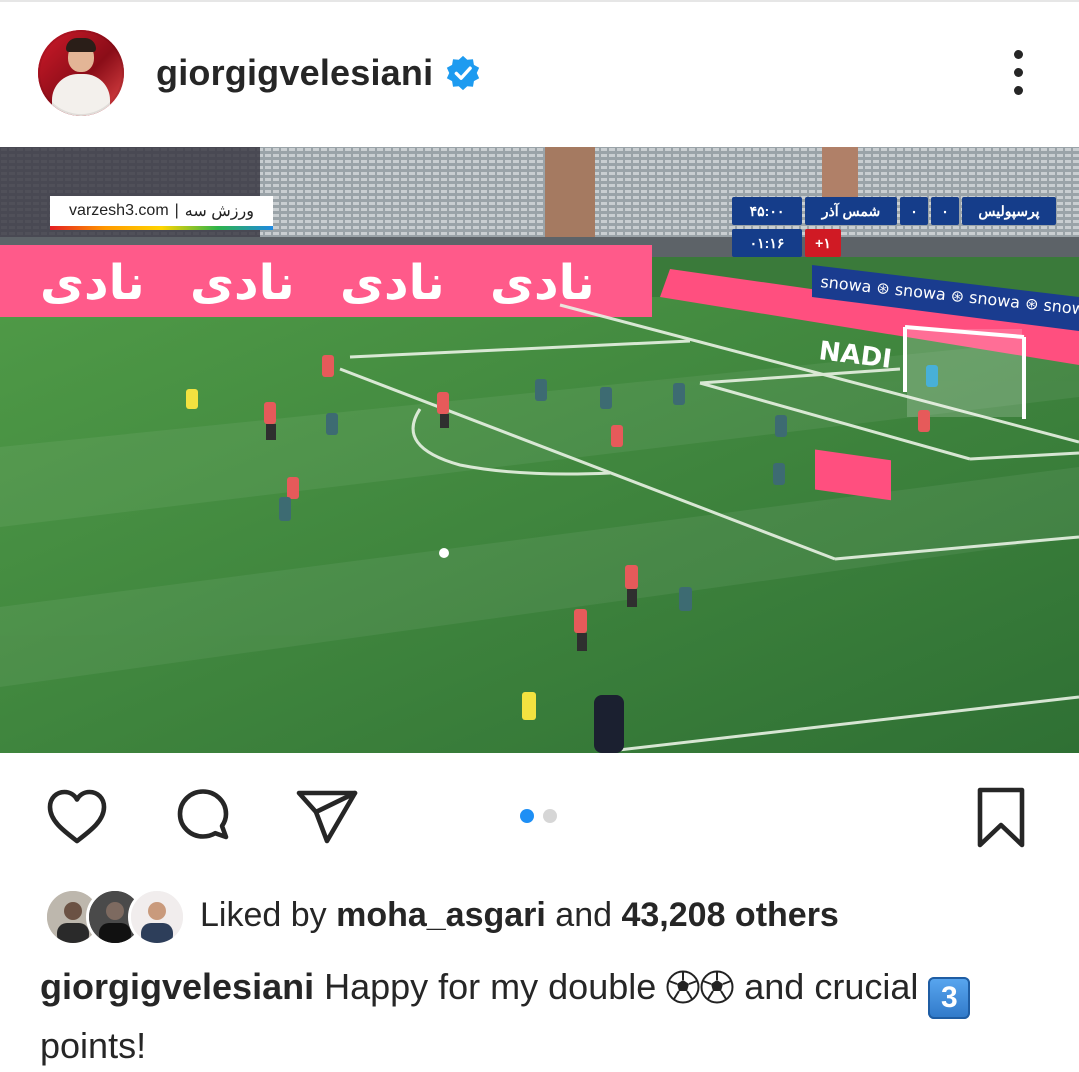  Describe the element at coordinates (831, 986) in the screenshot. I see `caption-text: and crucial` at that location.